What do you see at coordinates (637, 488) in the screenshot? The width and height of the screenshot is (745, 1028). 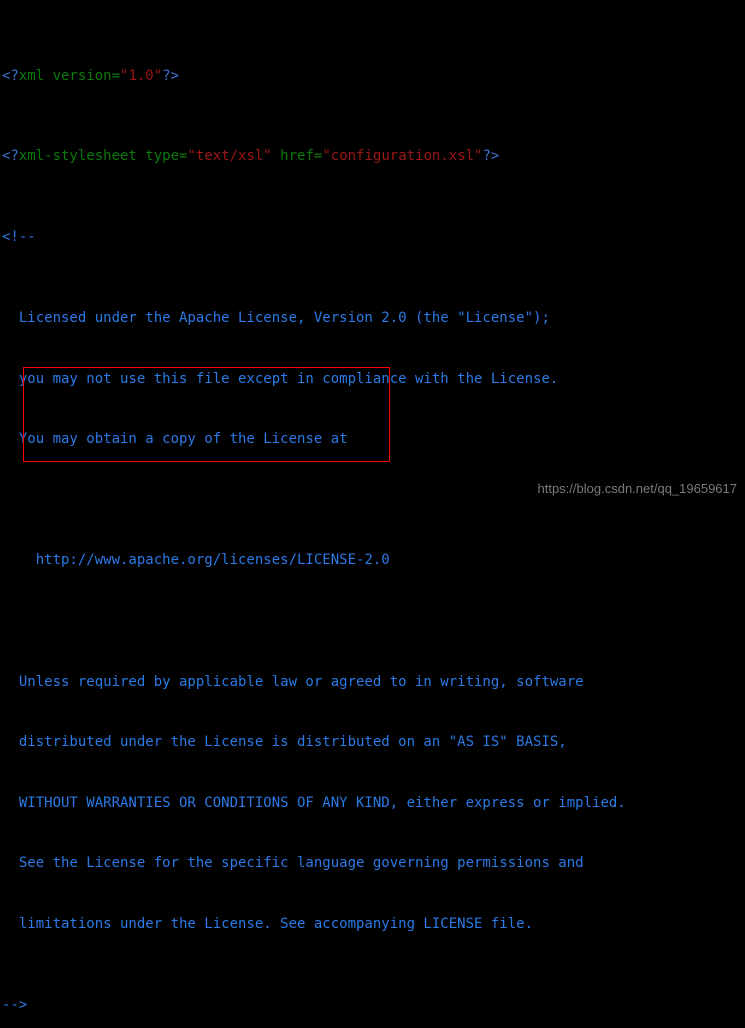 I see `watermark-text: https://blog.csdn.net/qq_19659617` at bounding box center [637, 488].